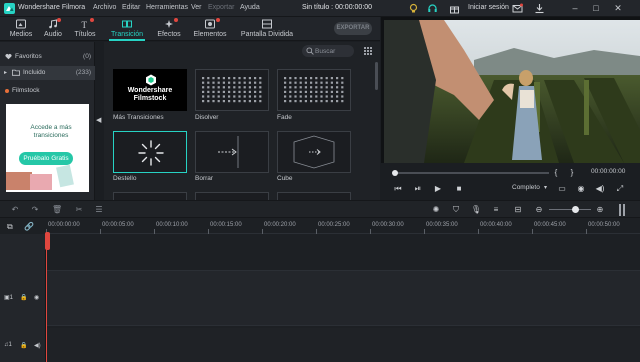 This screenshot has height=362, width=640. What do you see at coordinates (46, 158) in the screenshot?
I see `try-free-button: Pruébalo Gratis` at bounding box center [46, 158].